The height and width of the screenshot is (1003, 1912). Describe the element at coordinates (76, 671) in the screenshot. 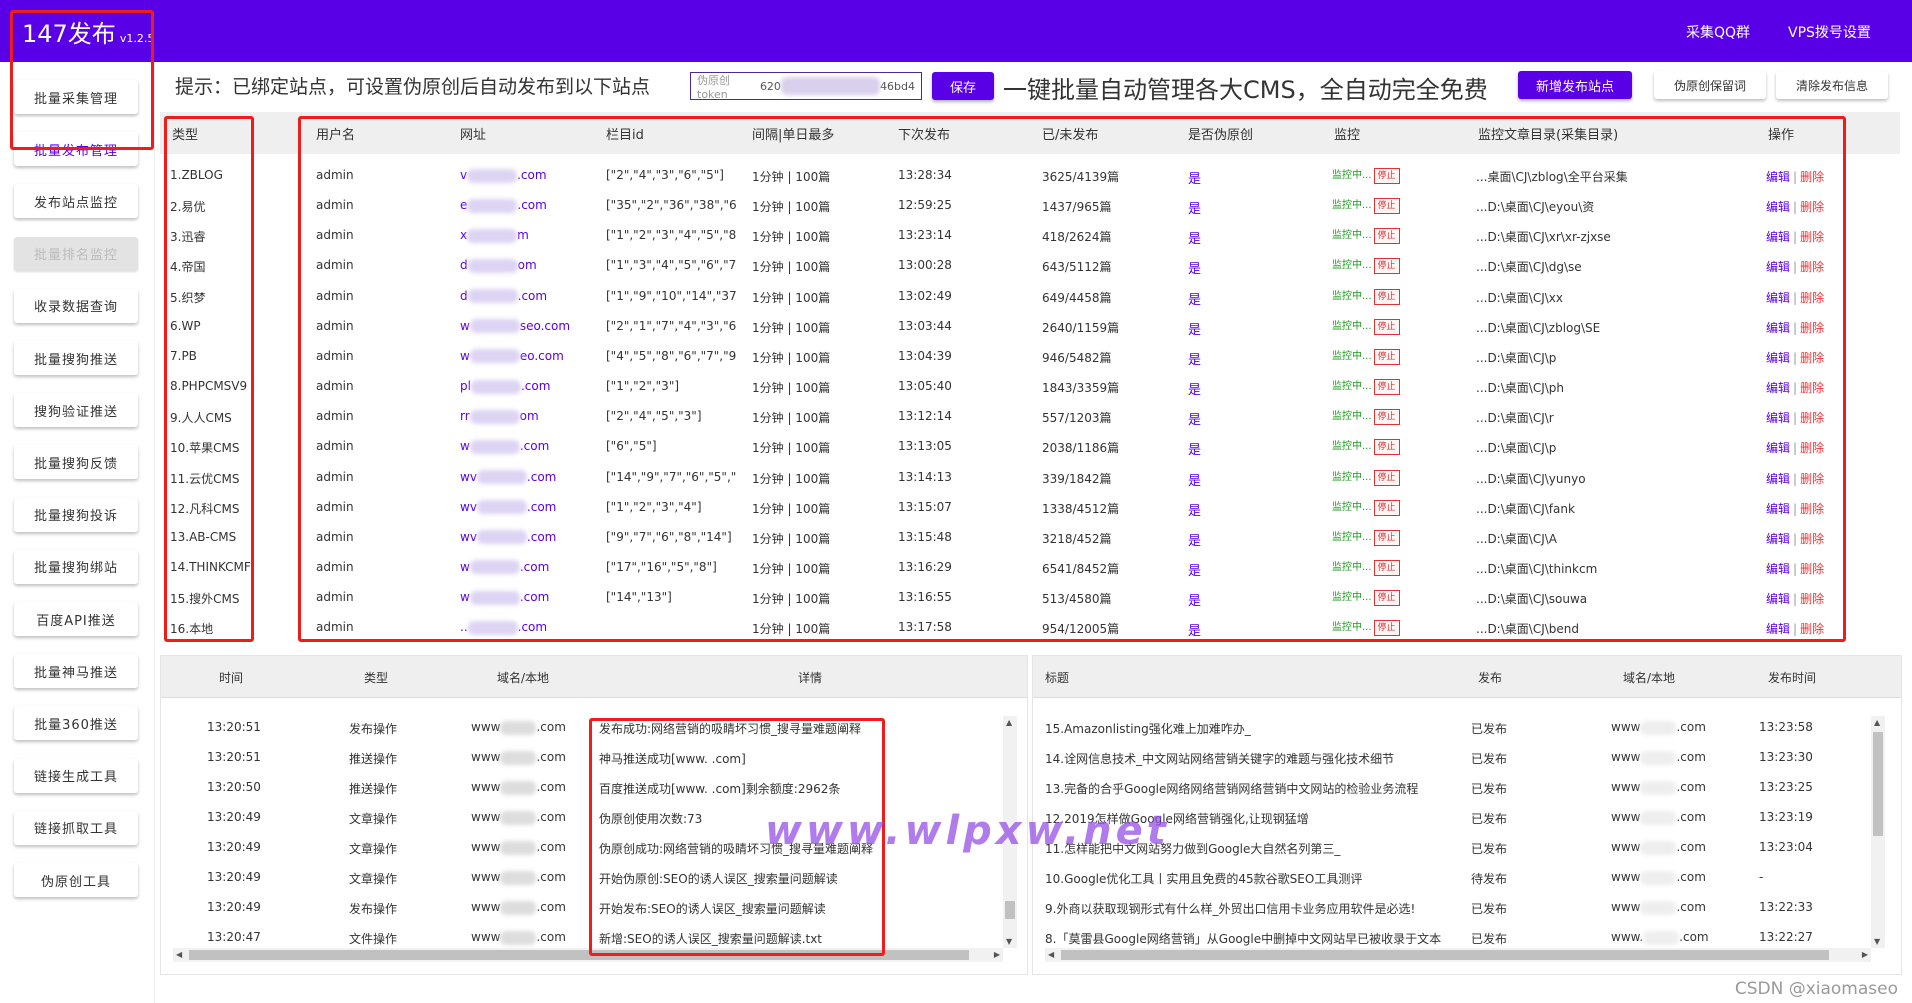

I see `sidebar-item: 批量神马推送` at that location.